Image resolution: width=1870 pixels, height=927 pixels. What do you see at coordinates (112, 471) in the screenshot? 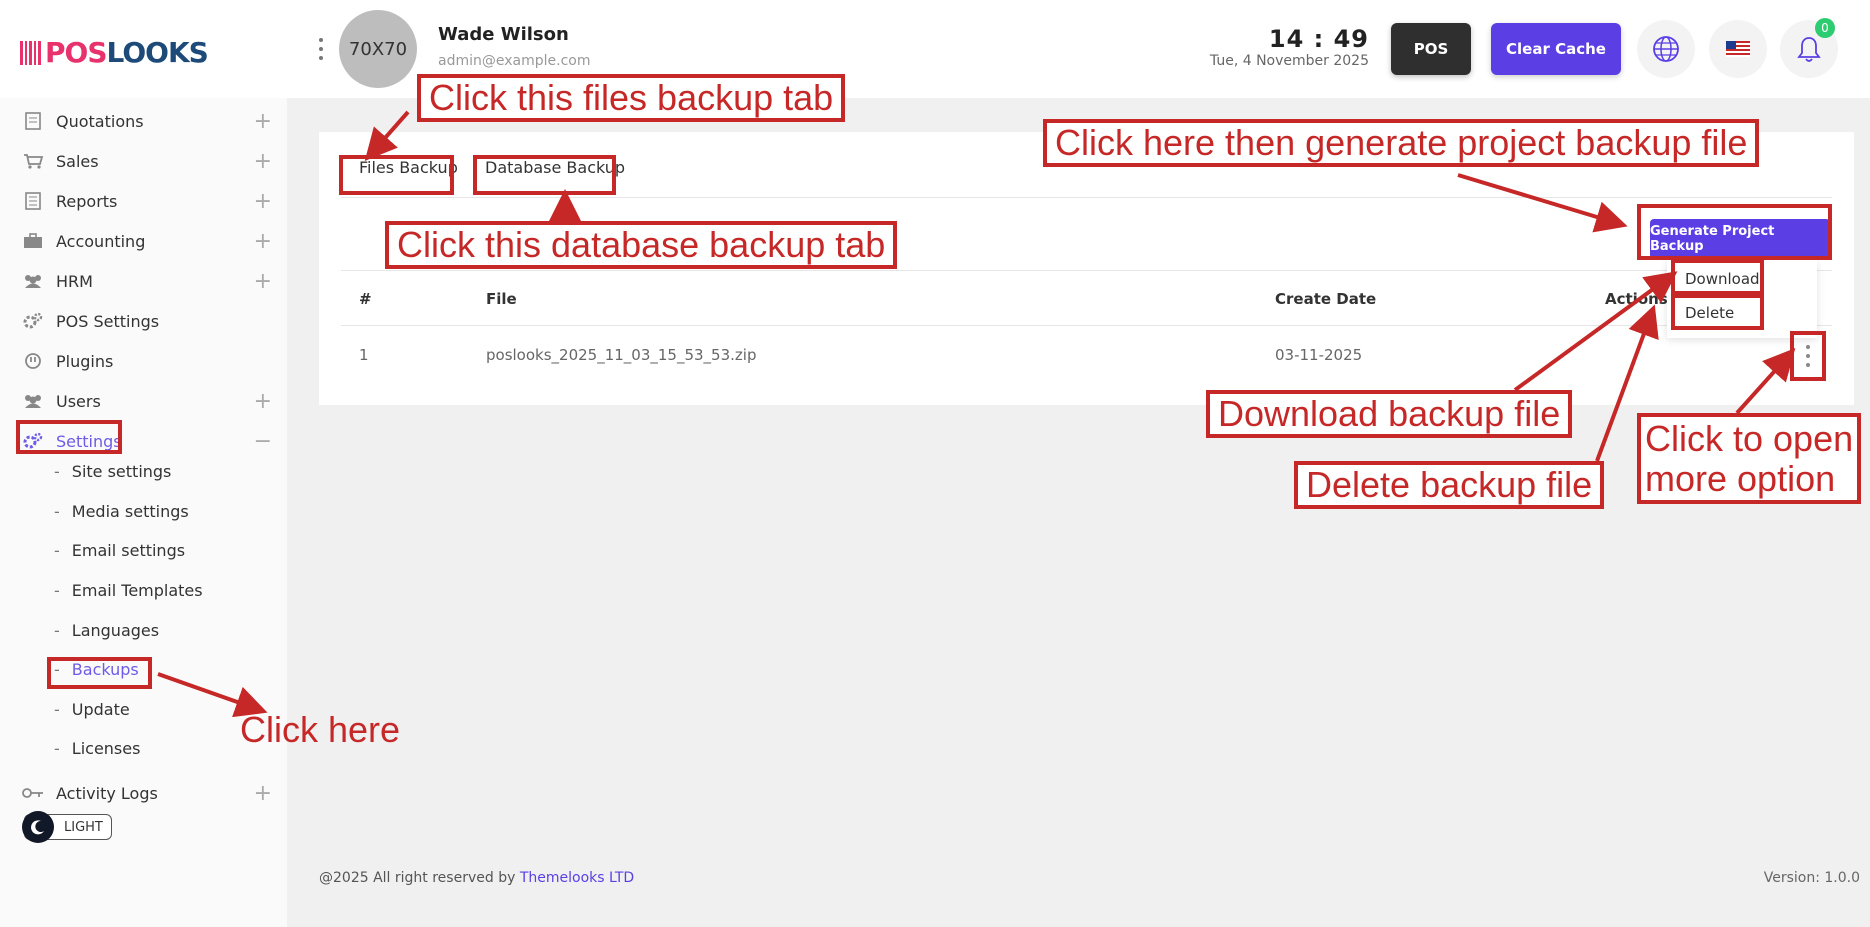
I see `sidebar-subitem-site-settings: - Site settings` at bounding box center [112, 471].